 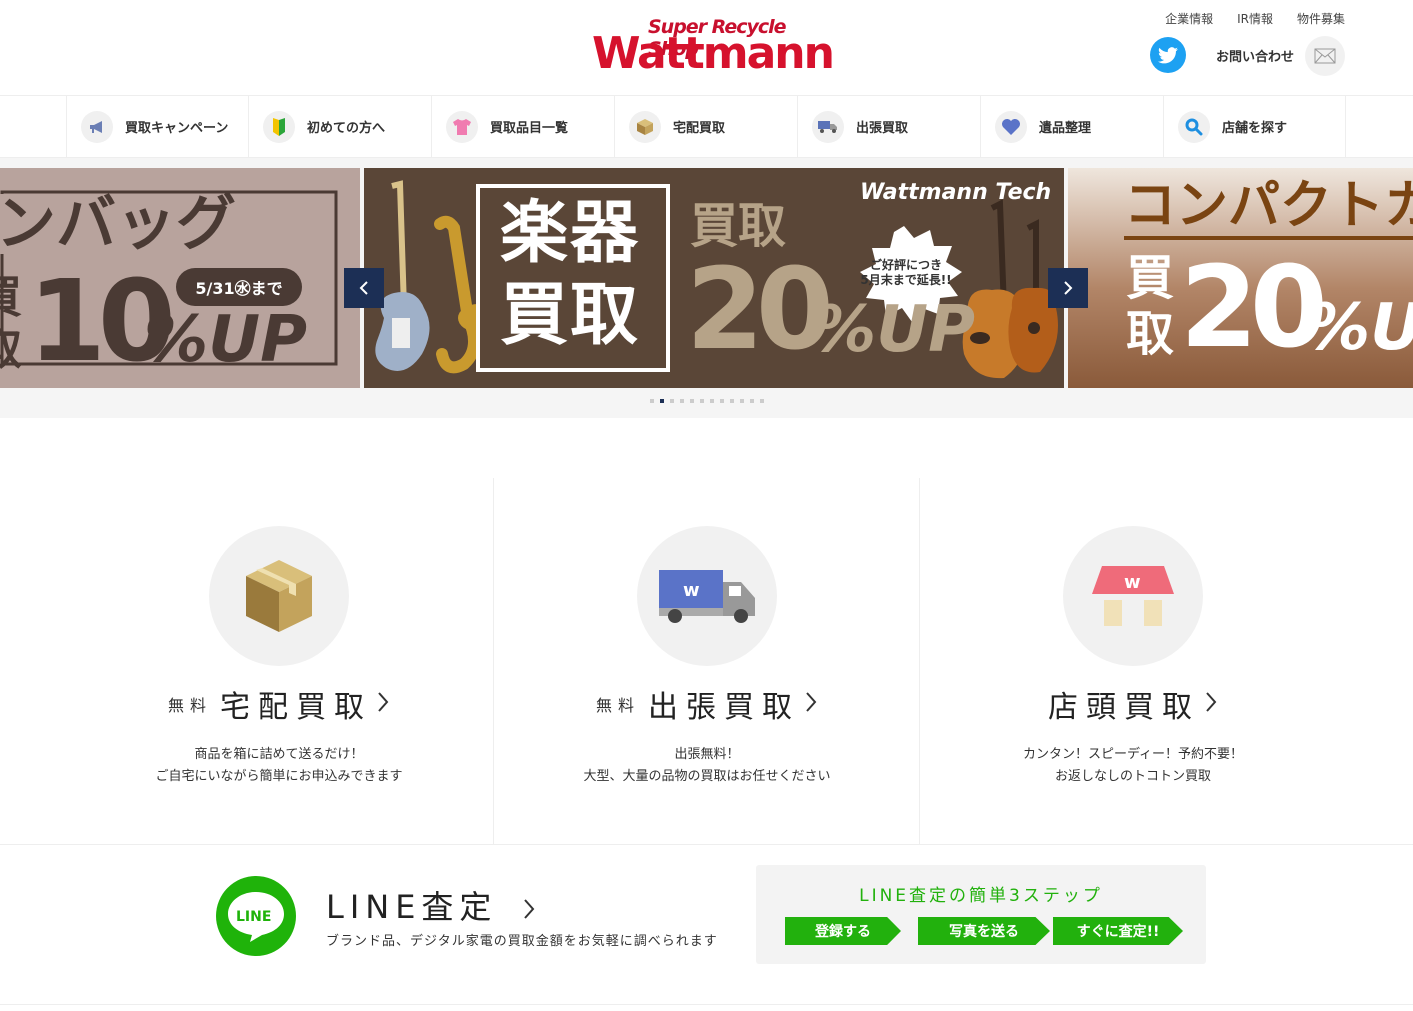 What do you see at coordinates (906, 272) in the screenshot?
I see `slide-burst-text: ご好評につき 5月末まで延長!!` at bounding box center [906, 272].